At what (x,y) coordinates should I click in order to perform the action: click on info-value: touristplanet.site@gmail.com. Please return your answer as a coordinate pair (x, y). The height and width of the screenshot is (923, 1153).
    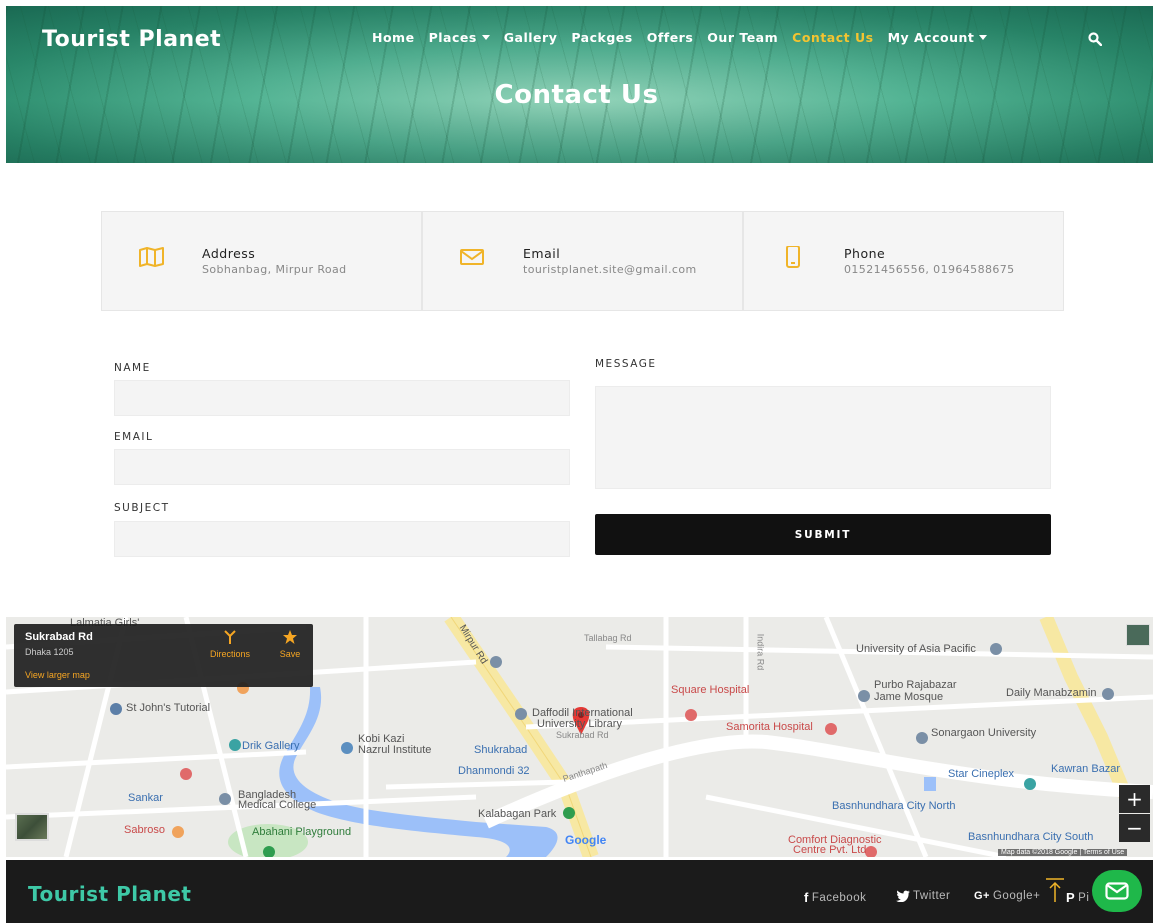
    Looking at the image, I should click on (610, 269).